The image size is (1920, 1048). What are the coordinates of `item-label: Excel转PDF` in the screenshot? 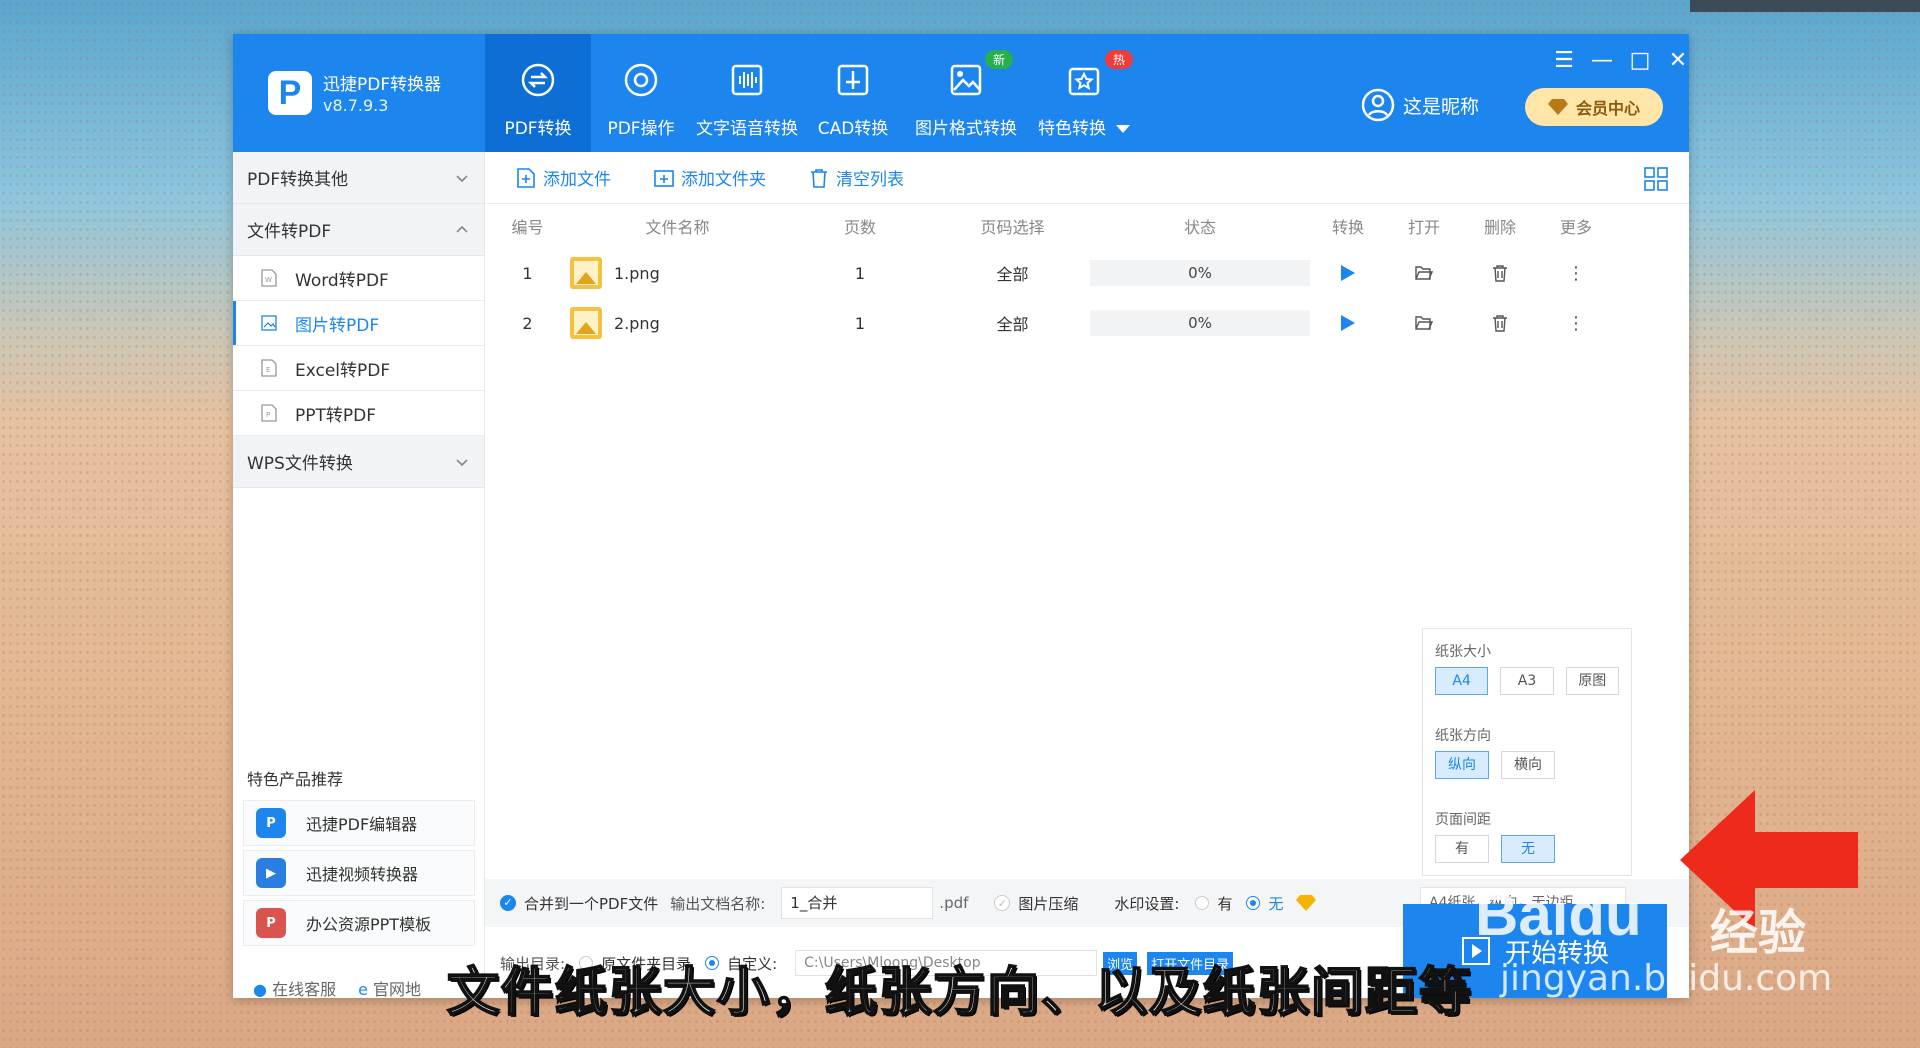 It's located at (343, 370).